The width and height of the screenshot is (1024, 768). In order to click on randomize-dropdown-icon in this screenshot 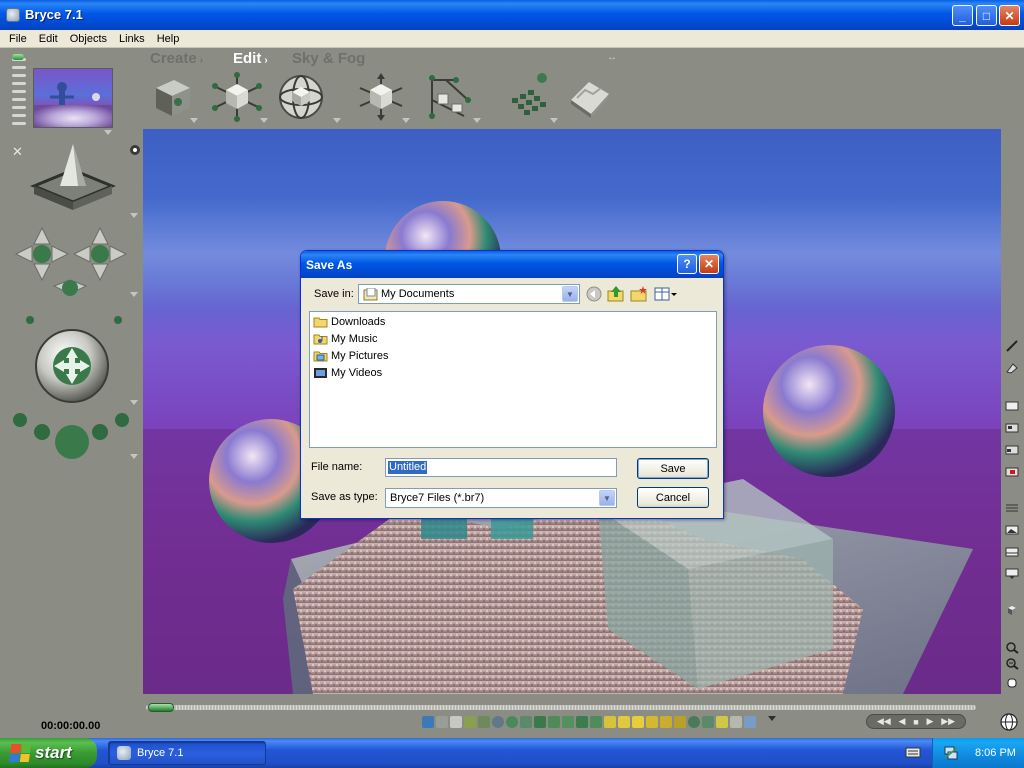, I will do `click(554, 120)`.